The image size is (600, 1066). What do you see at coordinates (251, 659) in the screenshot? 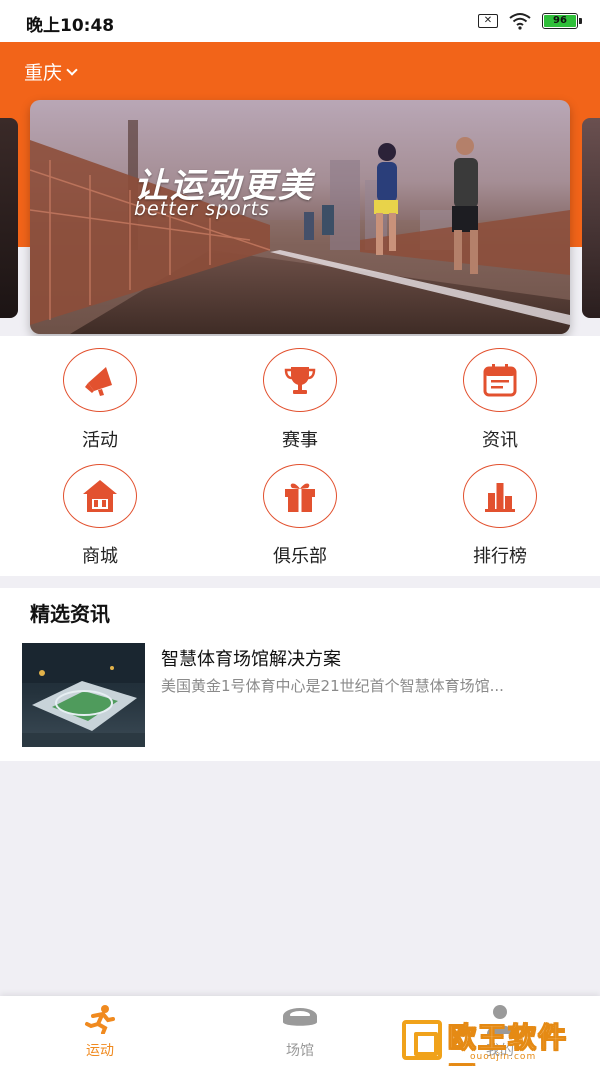
I see `news-title: 智慧体育场馆解决方案` at bounding box center [251, 659].